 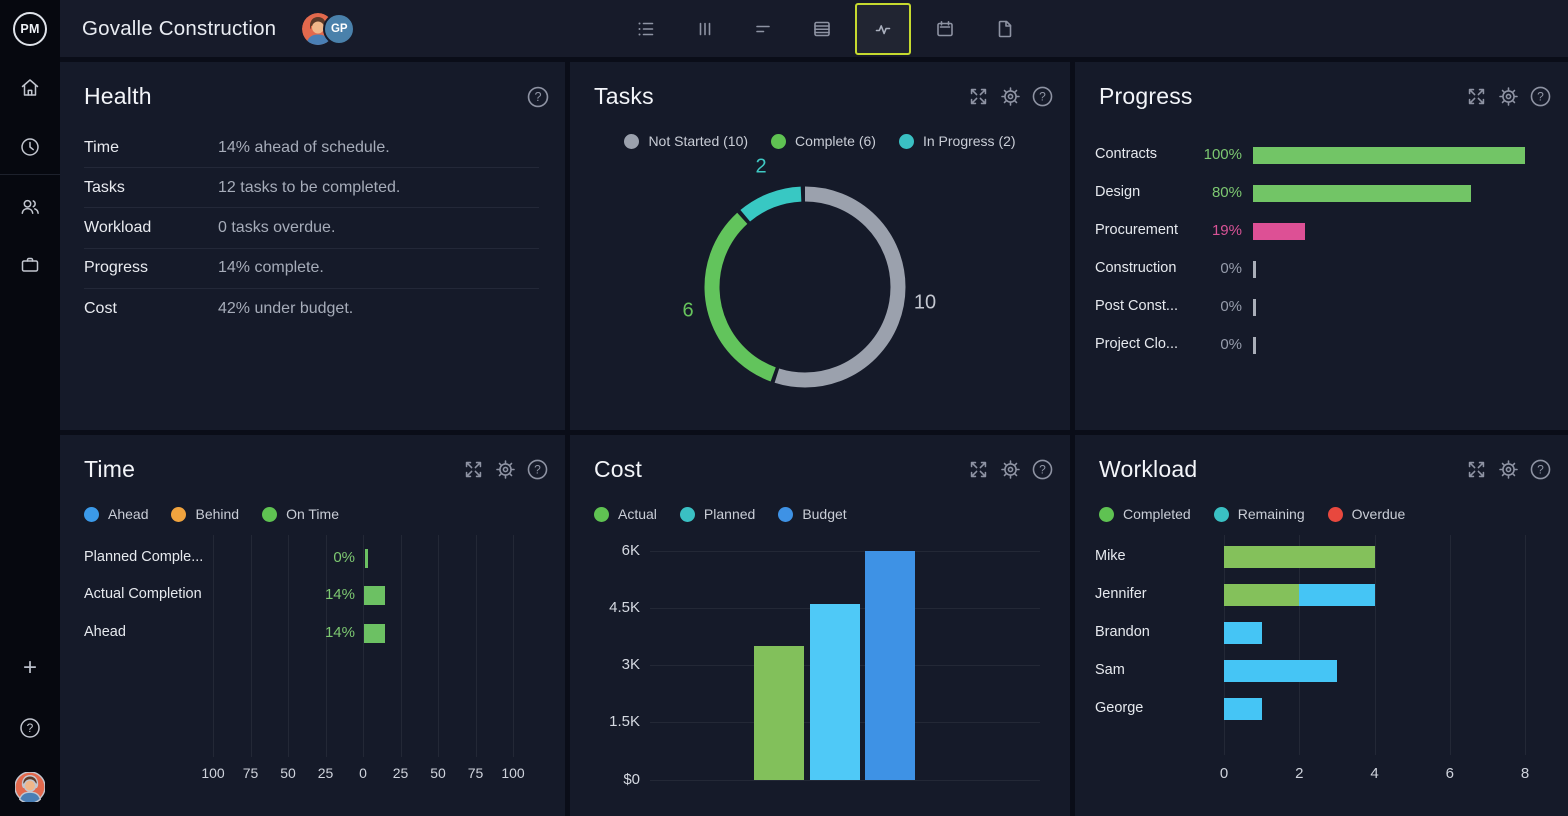 What do you see at coordinates (698, 141) in the screenshot?
I see `legend-label: Not Started (10)` at bounding box center [698, 141].